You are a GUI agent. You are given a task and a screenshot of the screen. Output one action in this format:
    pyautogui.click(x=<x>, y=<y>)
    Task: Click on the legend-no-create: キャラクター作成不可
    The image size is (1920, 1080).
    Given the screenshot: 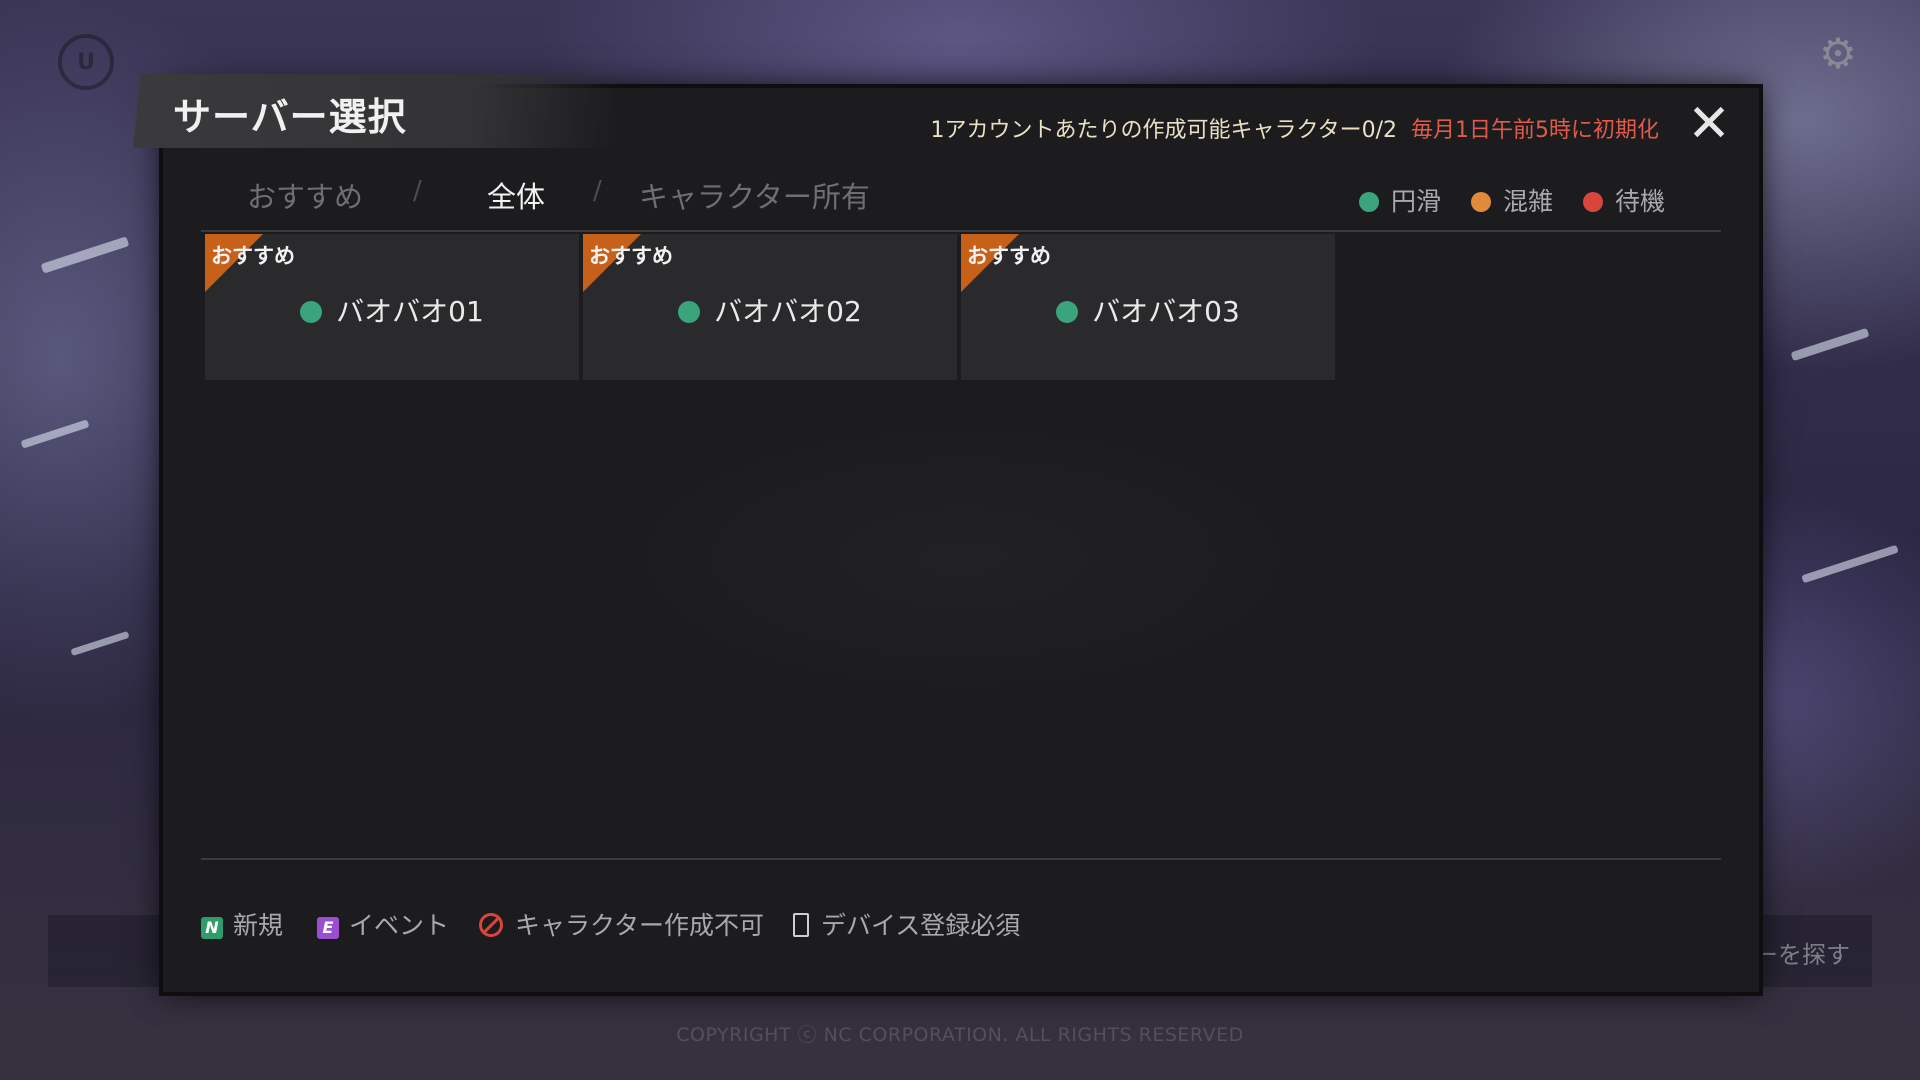 What is the action you would take?
    pyautogui.click(x=621, y=924)
    